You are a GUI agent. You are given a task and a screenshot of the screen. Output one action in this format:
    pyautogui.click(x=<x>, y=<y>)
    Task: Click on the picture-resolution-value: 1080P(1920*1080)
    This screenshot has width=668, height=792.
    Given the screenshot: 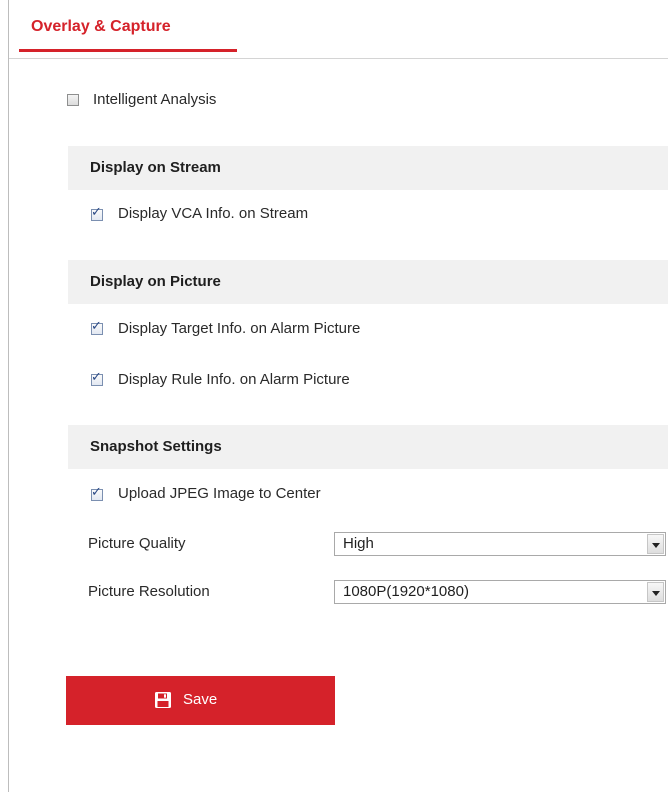 What is the action you would take?
    pyautogui.click(x=406, y=591)
    